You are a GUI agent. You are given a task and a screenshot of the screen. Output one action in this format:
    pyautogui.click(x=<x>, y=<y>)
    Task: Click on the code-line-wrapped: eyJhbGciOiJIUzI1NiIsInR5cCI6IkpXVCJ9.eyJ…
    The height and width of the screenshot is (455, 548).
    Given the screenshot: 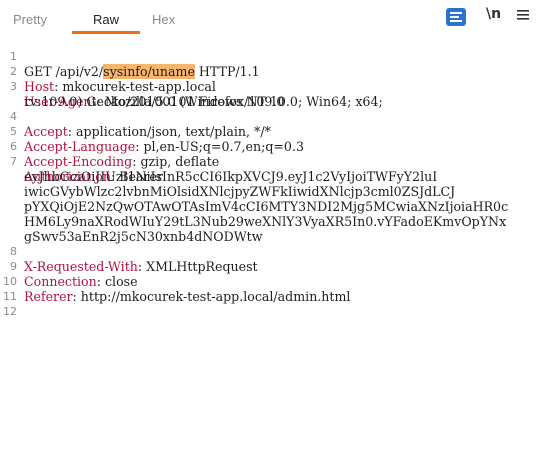 What is the action you would take?
    pyautogui.click(x=274, y=169)
    